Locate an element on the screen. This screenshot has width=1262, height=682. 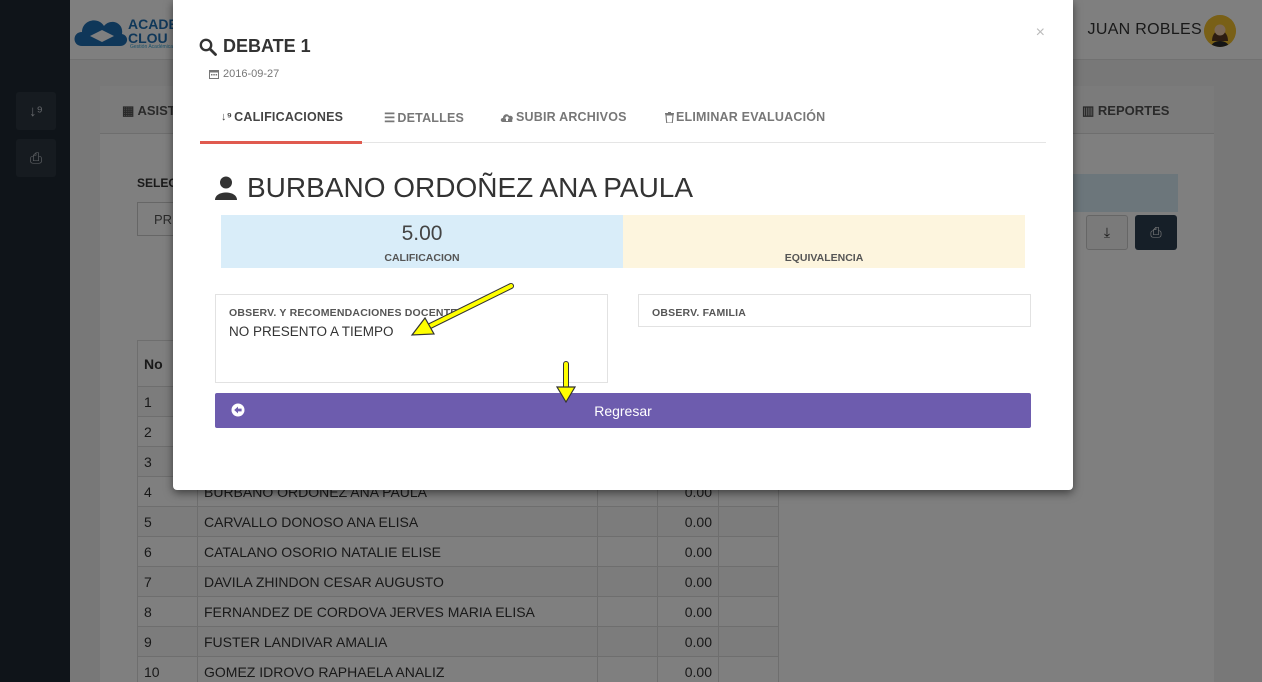
calendar-icon is located at coordinates (214, 74).